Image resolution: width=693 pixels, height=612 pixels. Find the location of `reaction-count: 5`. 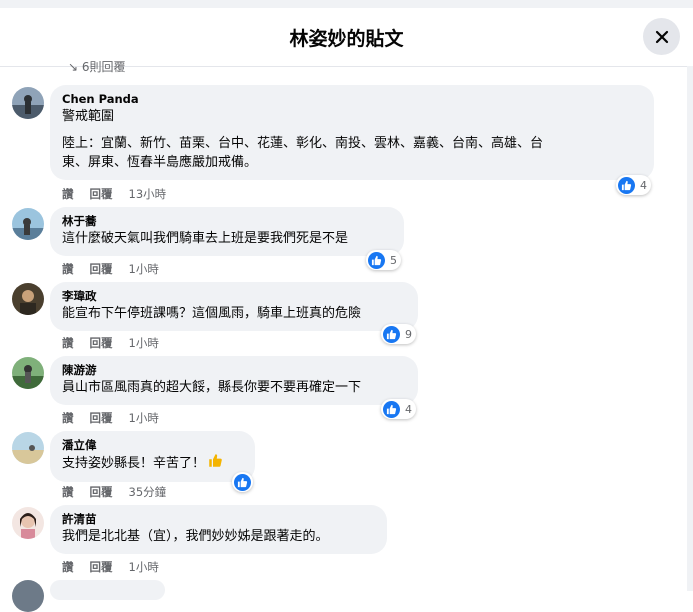

reaction-count: 5 is located at coordinates (393, 260).